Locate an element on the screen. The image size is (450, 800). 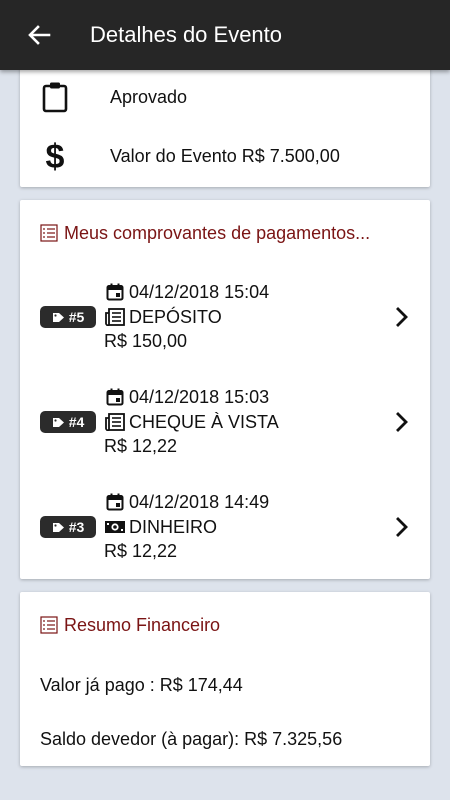
payment-datetime: 04/12/2018 15:04 is located at coordinates (186, 292).